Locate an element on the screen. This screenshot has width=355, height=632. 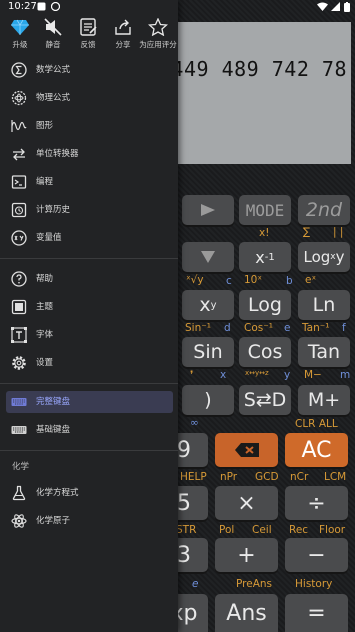
second-button: 2nd is located at coordinates (324, 210).